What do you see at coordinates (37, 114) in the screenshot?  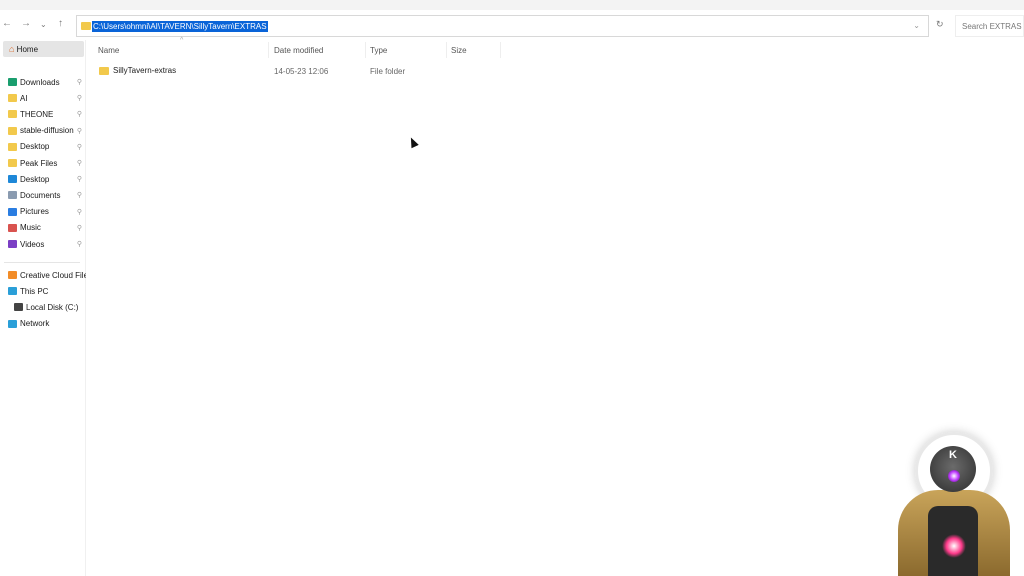 I see `sidebar-item-label: THEONE` at bounding box center [37, 114].